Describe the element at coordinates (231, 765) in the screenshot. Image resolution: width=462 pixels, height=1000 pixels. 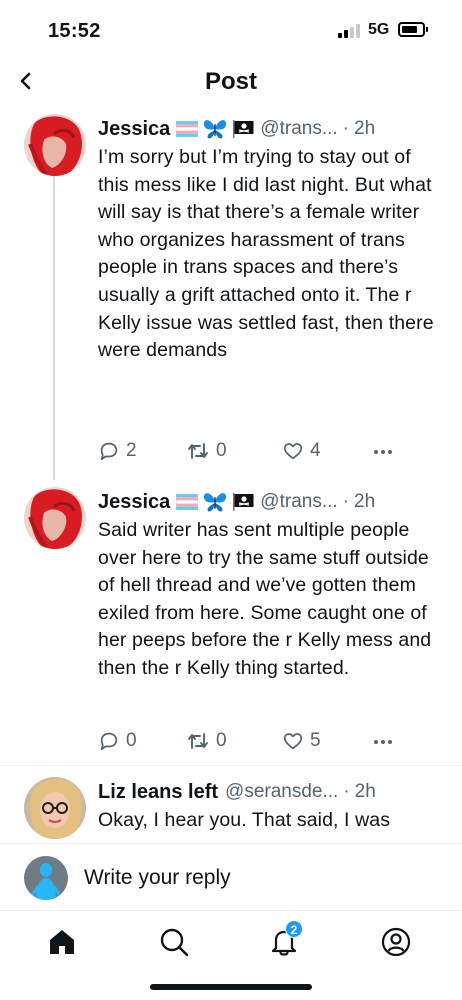
I see `divider` at that location.